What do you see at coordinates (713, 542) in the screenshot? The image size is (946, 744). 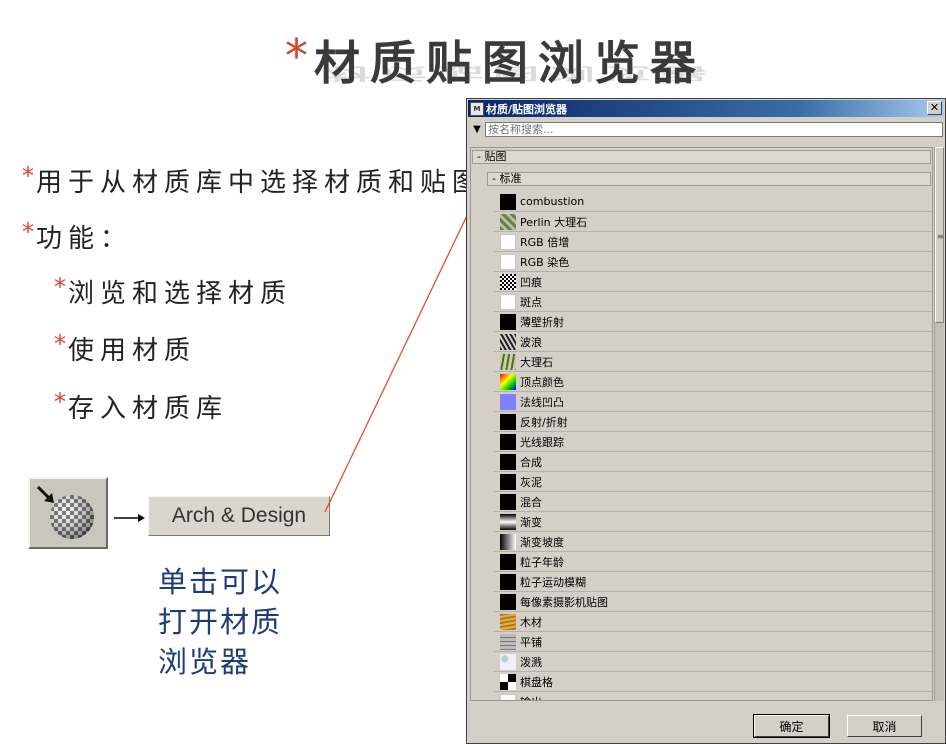 I see `map-item: 渐变坡度` at bounding box center [713, 542].